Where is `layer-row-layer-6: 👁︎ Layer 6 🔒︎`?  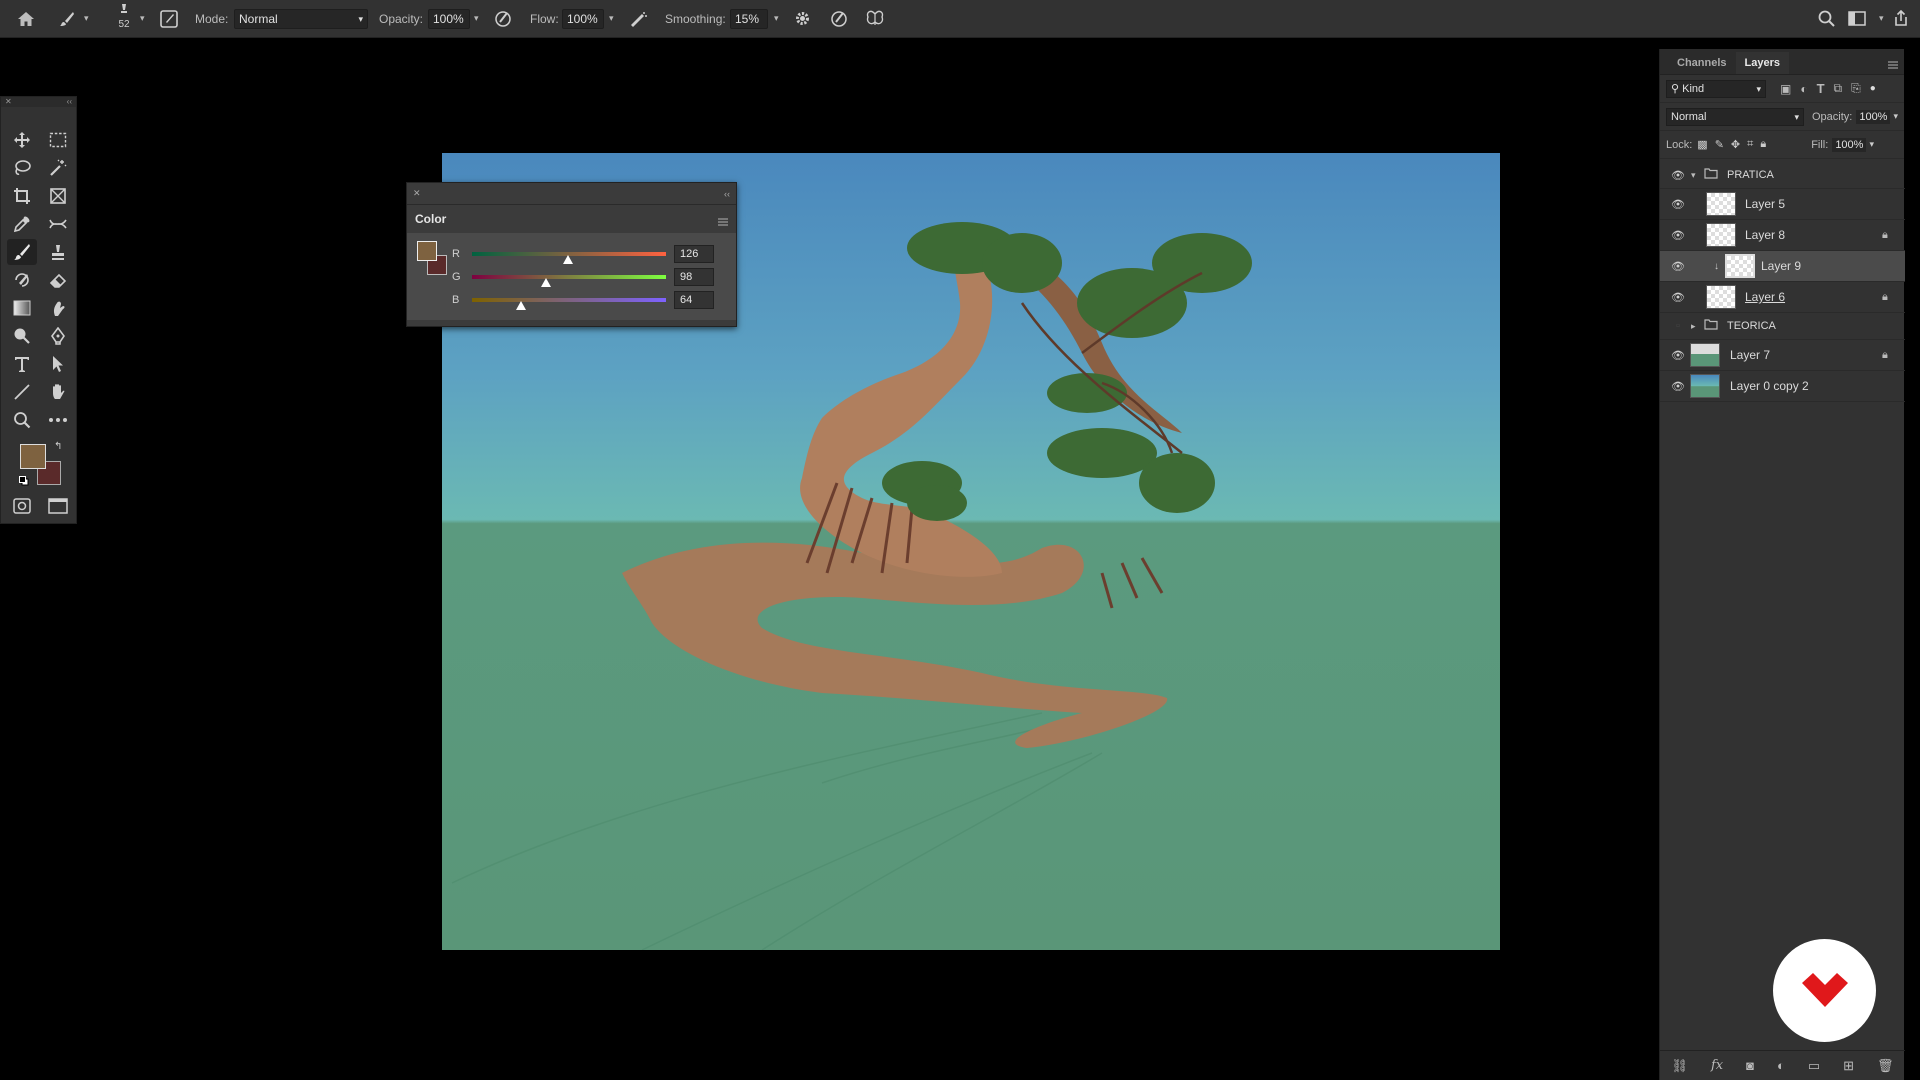 layer-row-layer-6: 👁︎ Layer 6 🔒︎ is located at coordinates (1782, 297).